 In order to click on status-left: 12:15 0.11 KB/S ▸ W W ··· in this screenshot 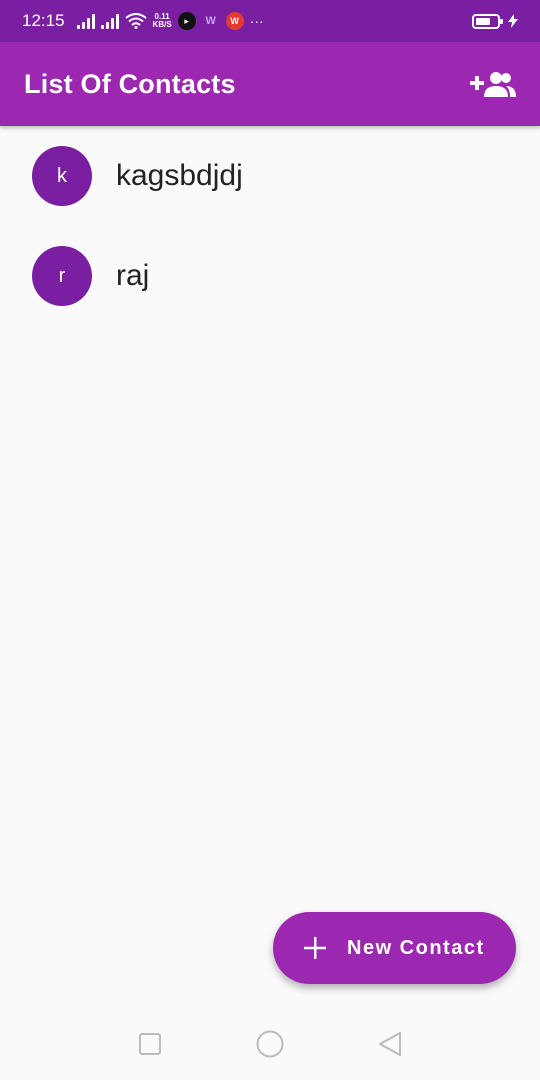, I will do `click(143, 21)`.